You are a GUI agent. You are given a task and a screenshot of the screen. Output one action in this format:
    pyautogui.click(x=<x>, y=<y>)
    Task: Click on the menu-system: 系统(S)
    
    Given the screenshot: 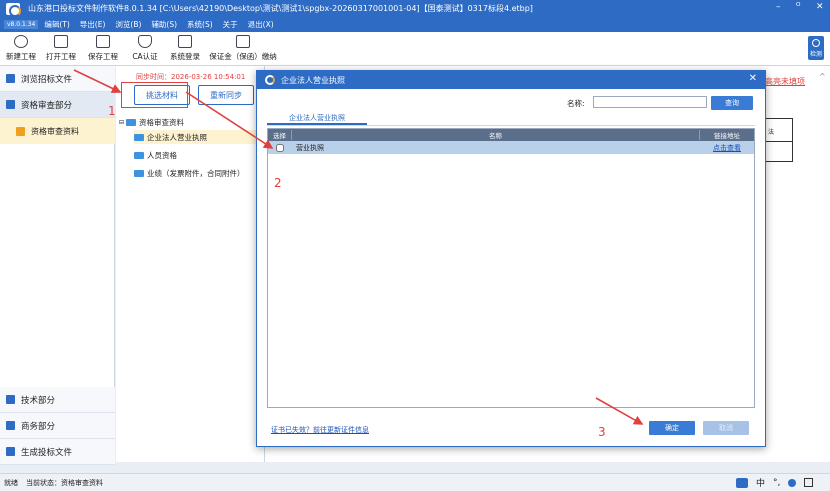 What is the action you would take?
    pyautogui.click(x=200, y=24)
    